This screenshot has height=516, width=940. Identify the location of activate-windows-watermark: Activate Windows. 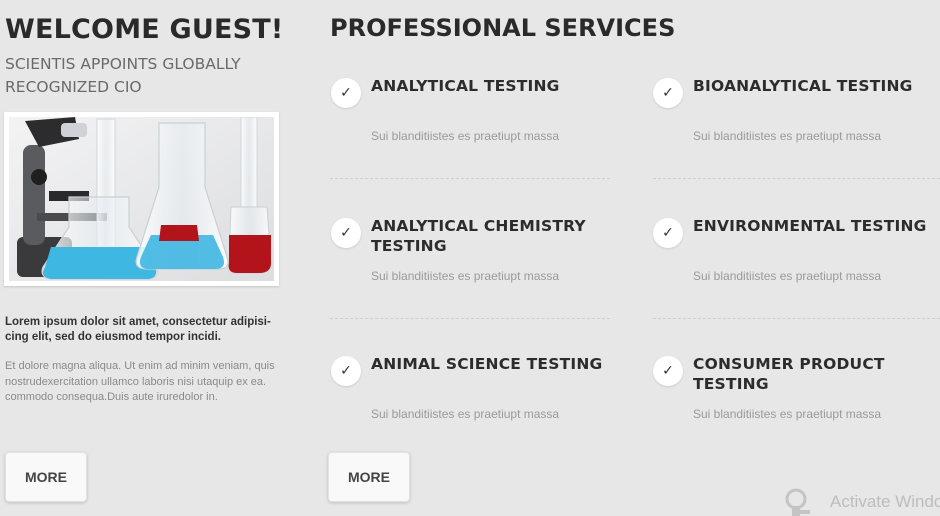
(861, 502).